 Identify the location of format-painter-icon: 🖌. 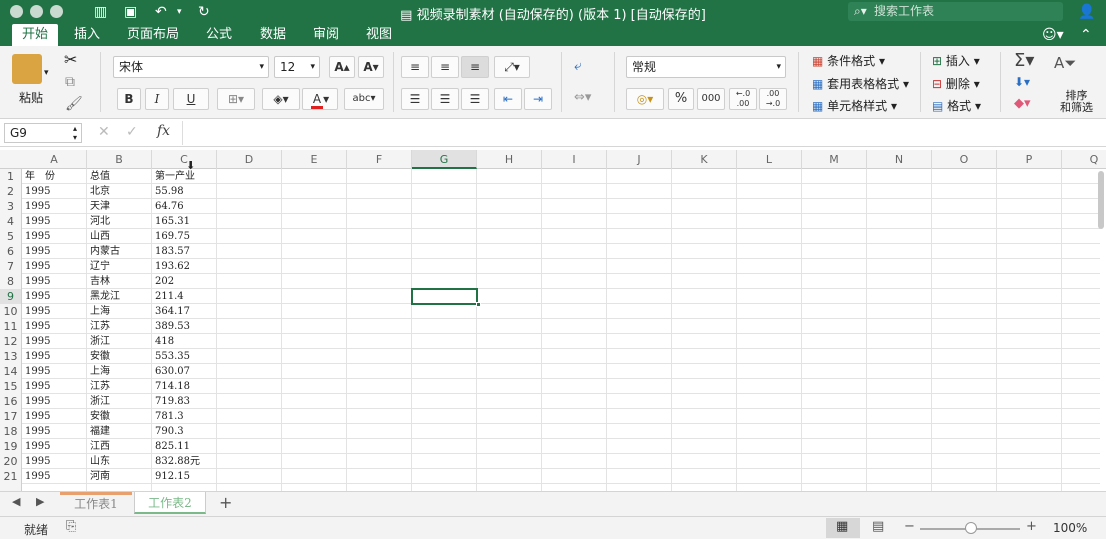
(74, 104).